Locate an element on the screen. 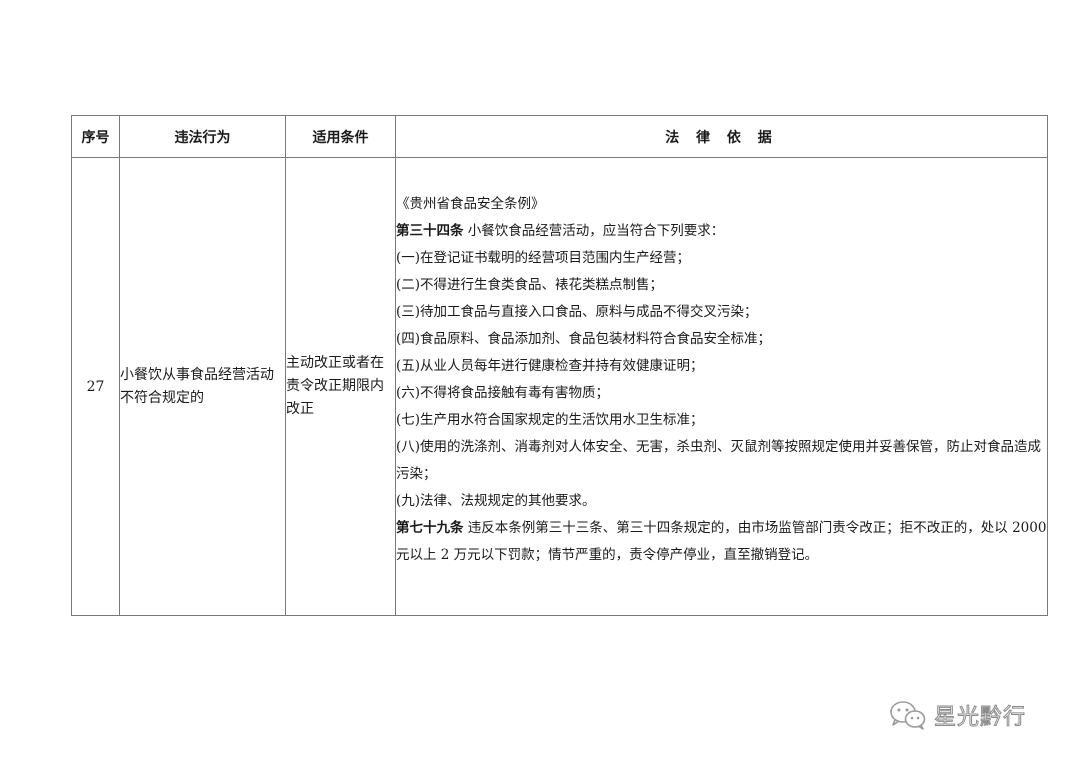 The image size is (1080, 763). watermark-text: 星光黔行 is located at coordinates (980, 718).